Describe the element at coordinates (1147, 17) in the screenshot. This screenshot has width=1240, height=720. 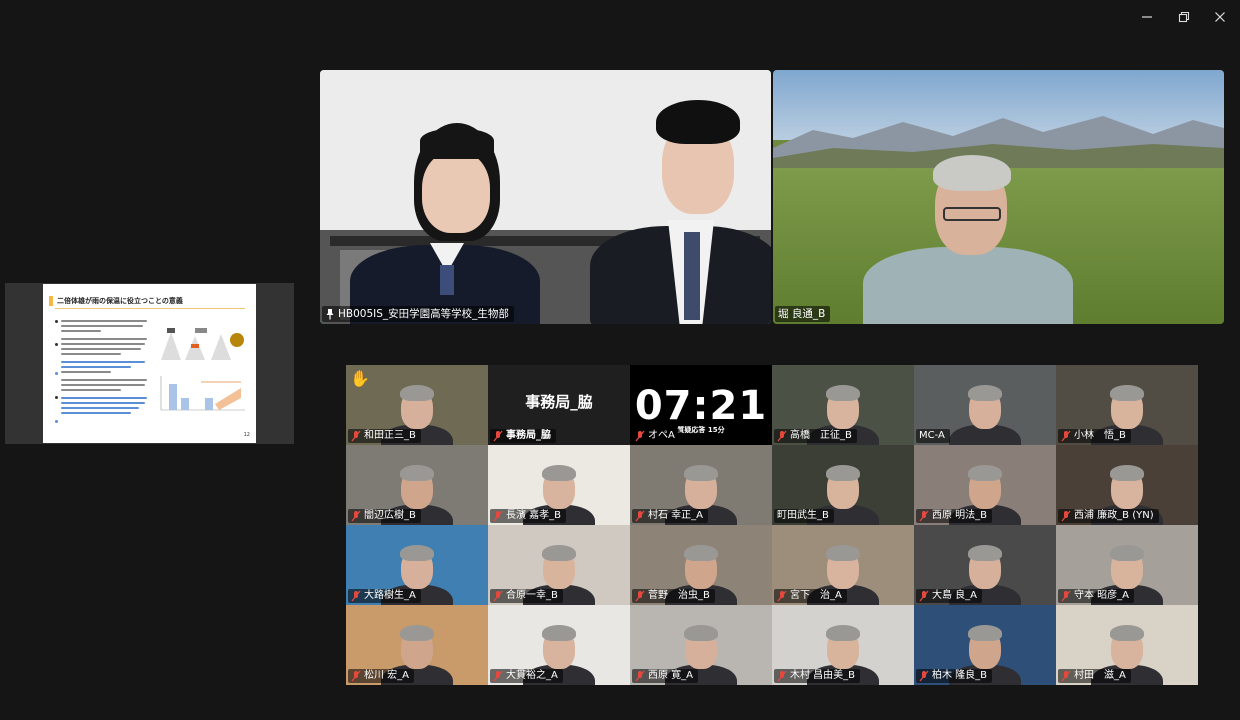
I see `minimize-button` at that location.